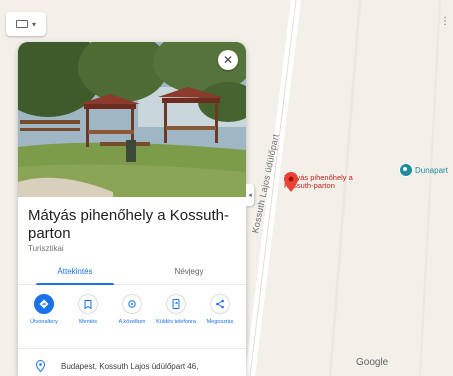  Describe the element at coordinates (44, 304) in the screenshot. I see `directions-icon` at that location.